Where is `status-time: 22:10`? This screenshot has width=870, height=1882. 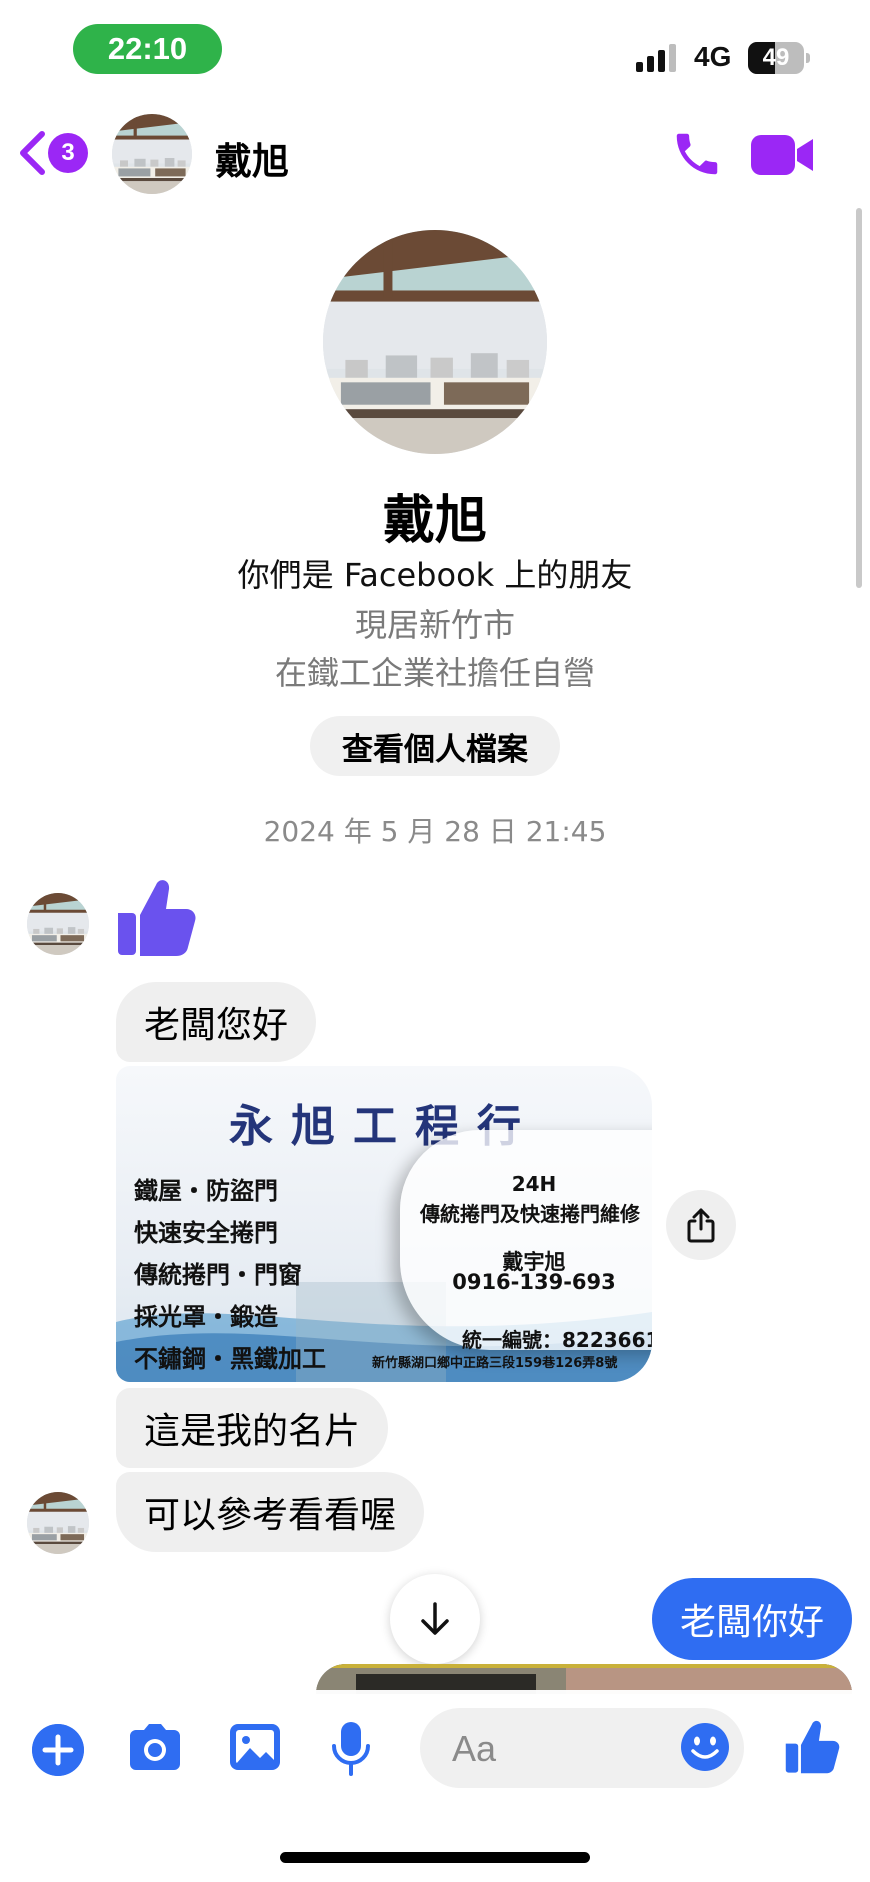
status-time: 22:10 is located at coordinates (147, 49).